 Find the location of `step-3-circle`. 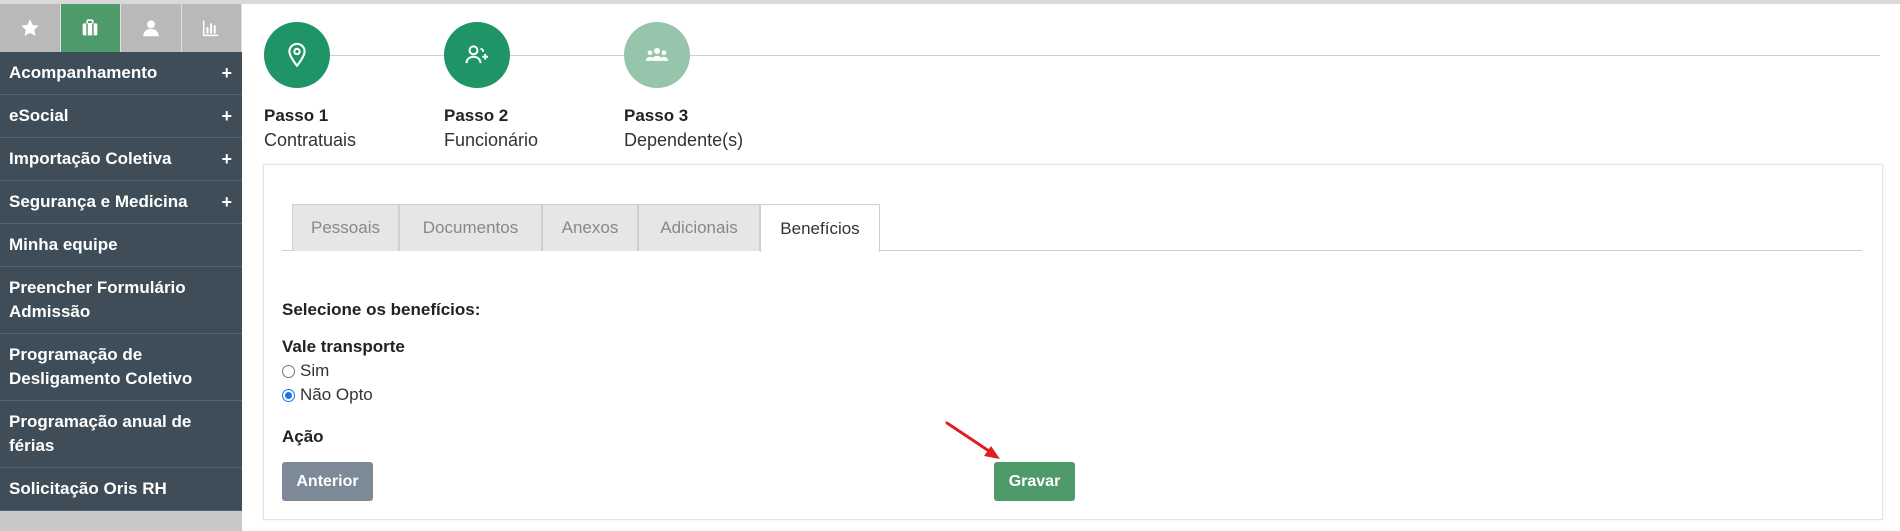

step-3-circle is located at coordinates (657, 55).